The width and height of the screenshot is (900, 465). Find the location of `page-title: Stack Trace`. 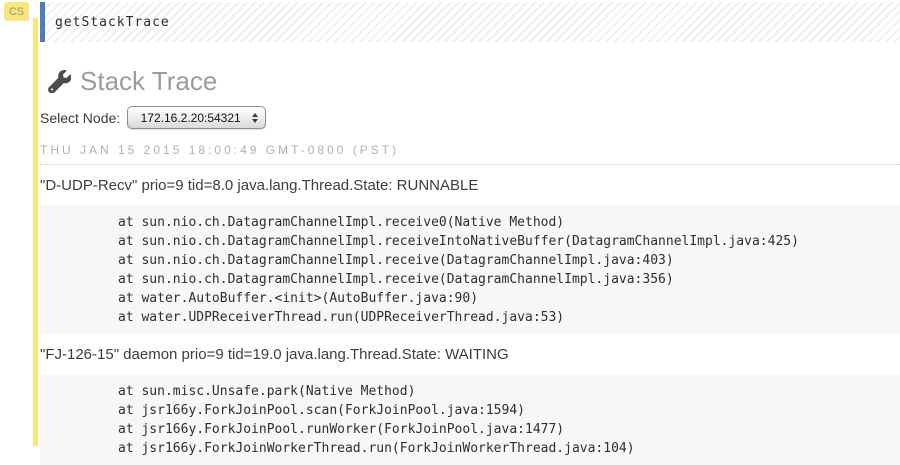

page-title: Stack Trace is located at coordinates (474, 81).